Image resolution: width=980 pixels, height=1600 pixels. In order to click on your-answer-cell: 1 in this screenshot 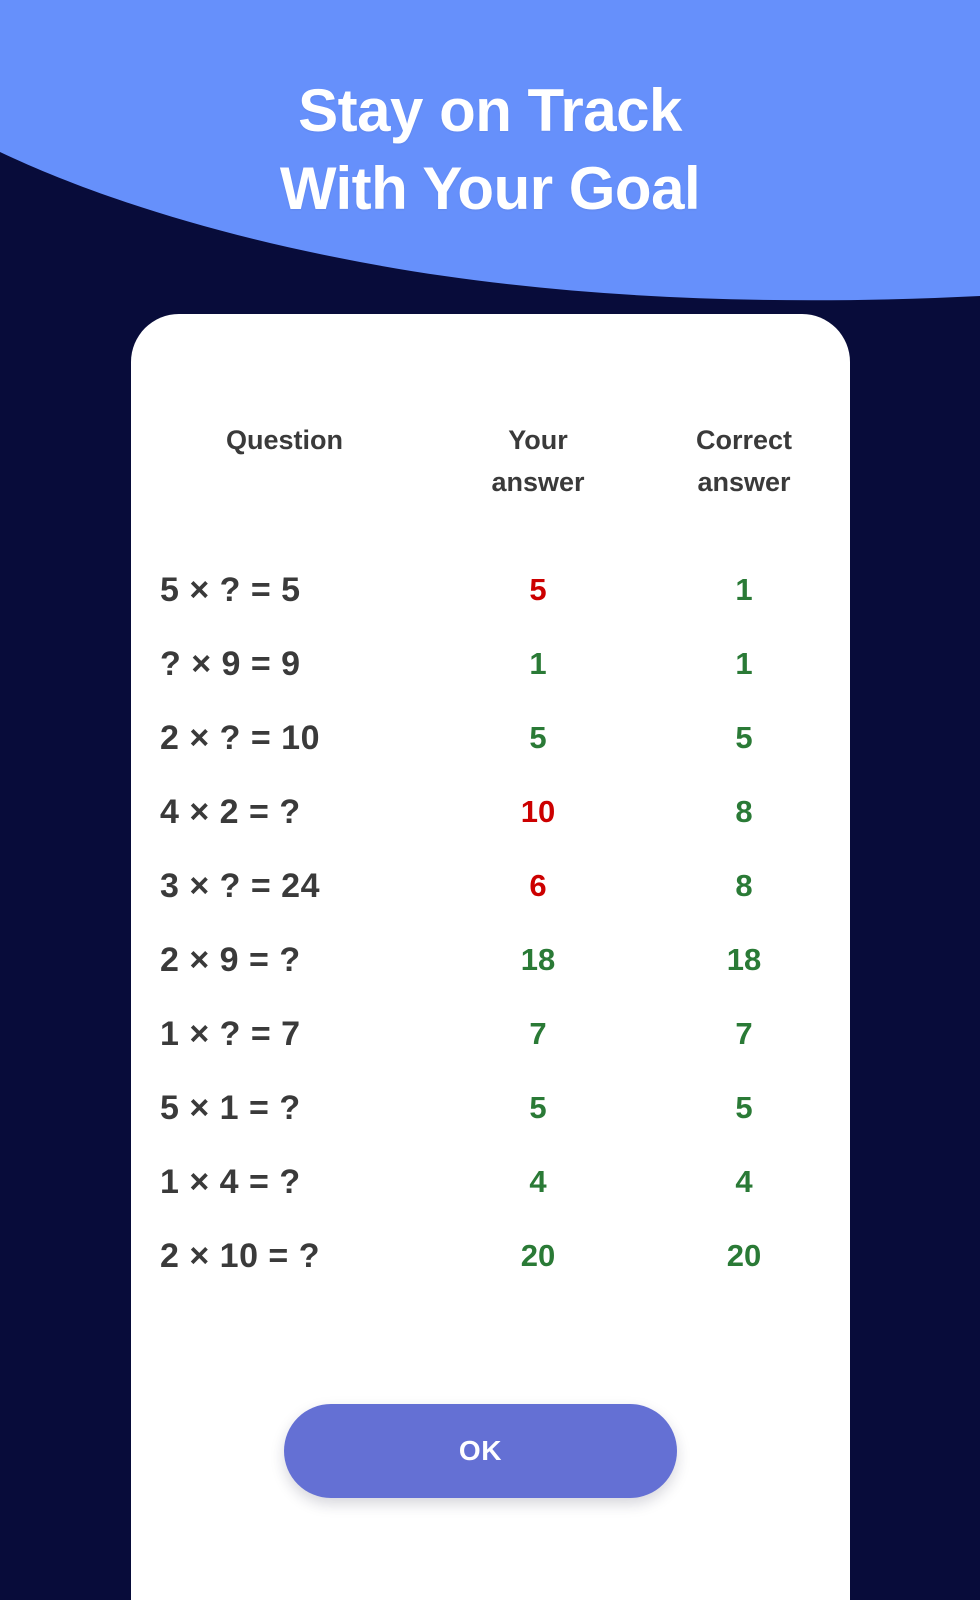, I will do `click(538, 664)`.